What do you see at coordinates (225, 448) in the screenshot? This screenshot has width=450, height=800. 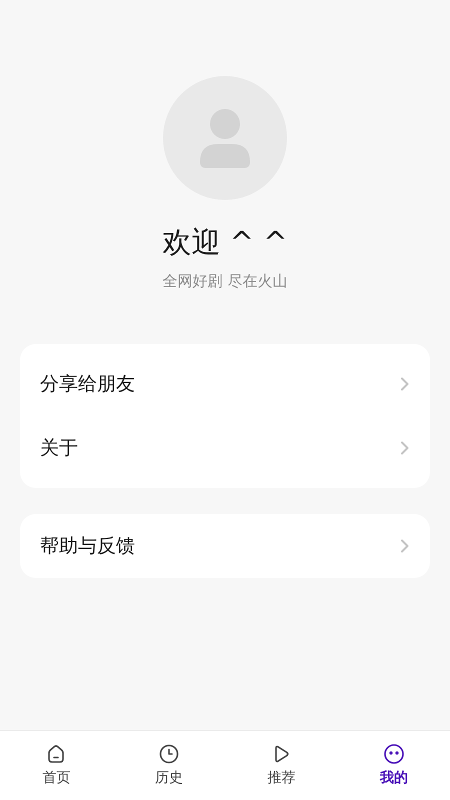 I see `menu-item: 关于` at bounding box center [225, 448].